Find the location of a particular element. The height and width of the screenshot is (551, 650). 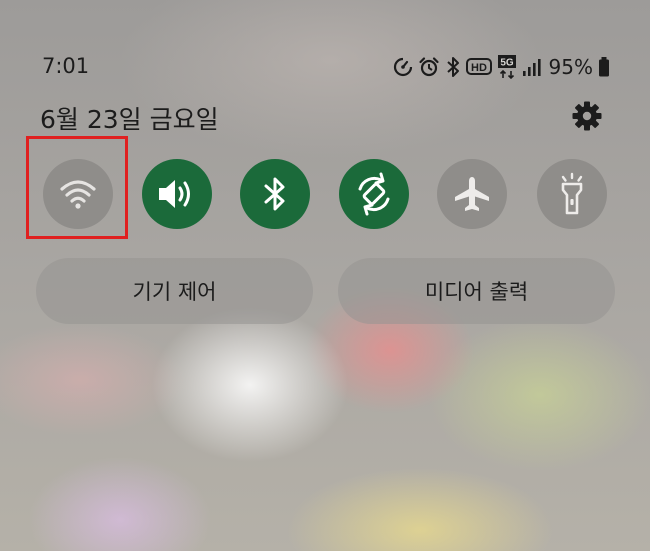

device-control-button: 기기 제어 is located at coordinates (174, 291).